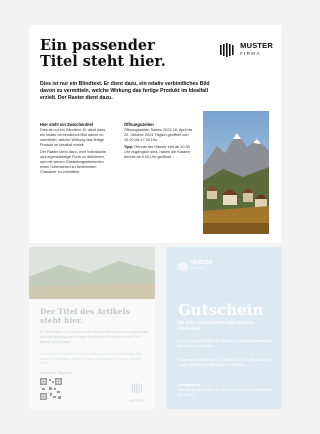  I want to click on article-photo, so click(92, 273).